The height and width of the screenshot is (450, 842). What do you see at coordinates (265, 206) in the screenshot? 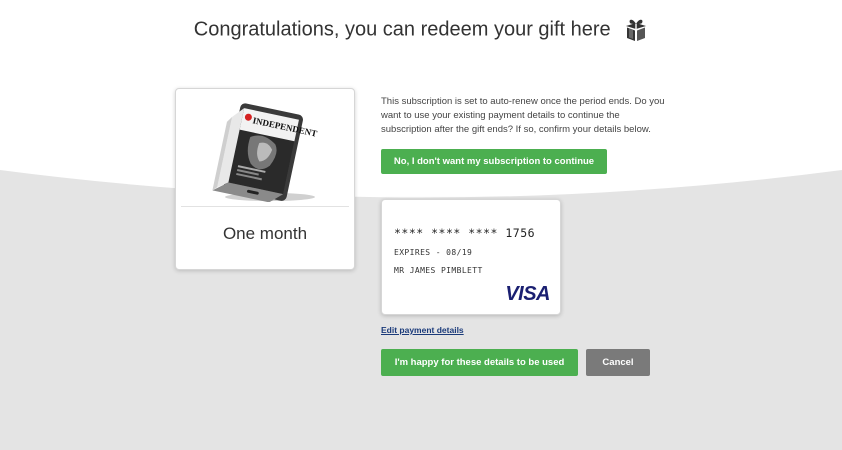
I see `product-divider` at bounding box center [265, 206].